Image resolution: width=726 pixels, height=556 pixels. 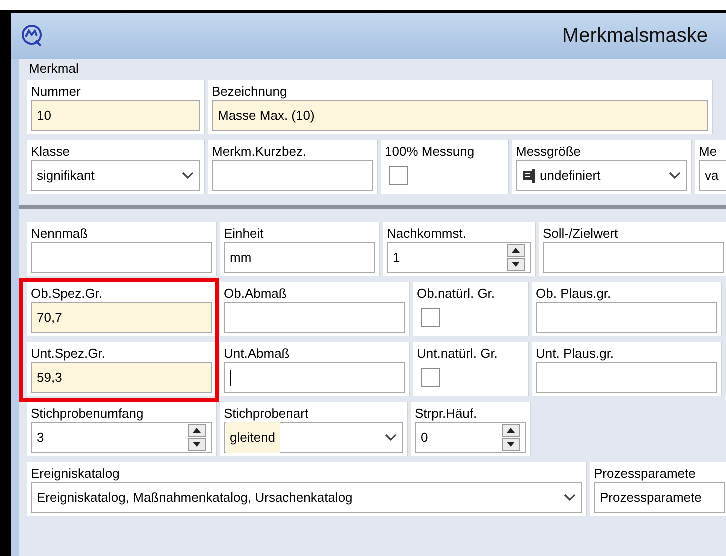 What do you see at coordinates (458, 353) in the screenshot?
I see `field-label: Unt.natürl. Gr.` at bounding box center [458, 353].